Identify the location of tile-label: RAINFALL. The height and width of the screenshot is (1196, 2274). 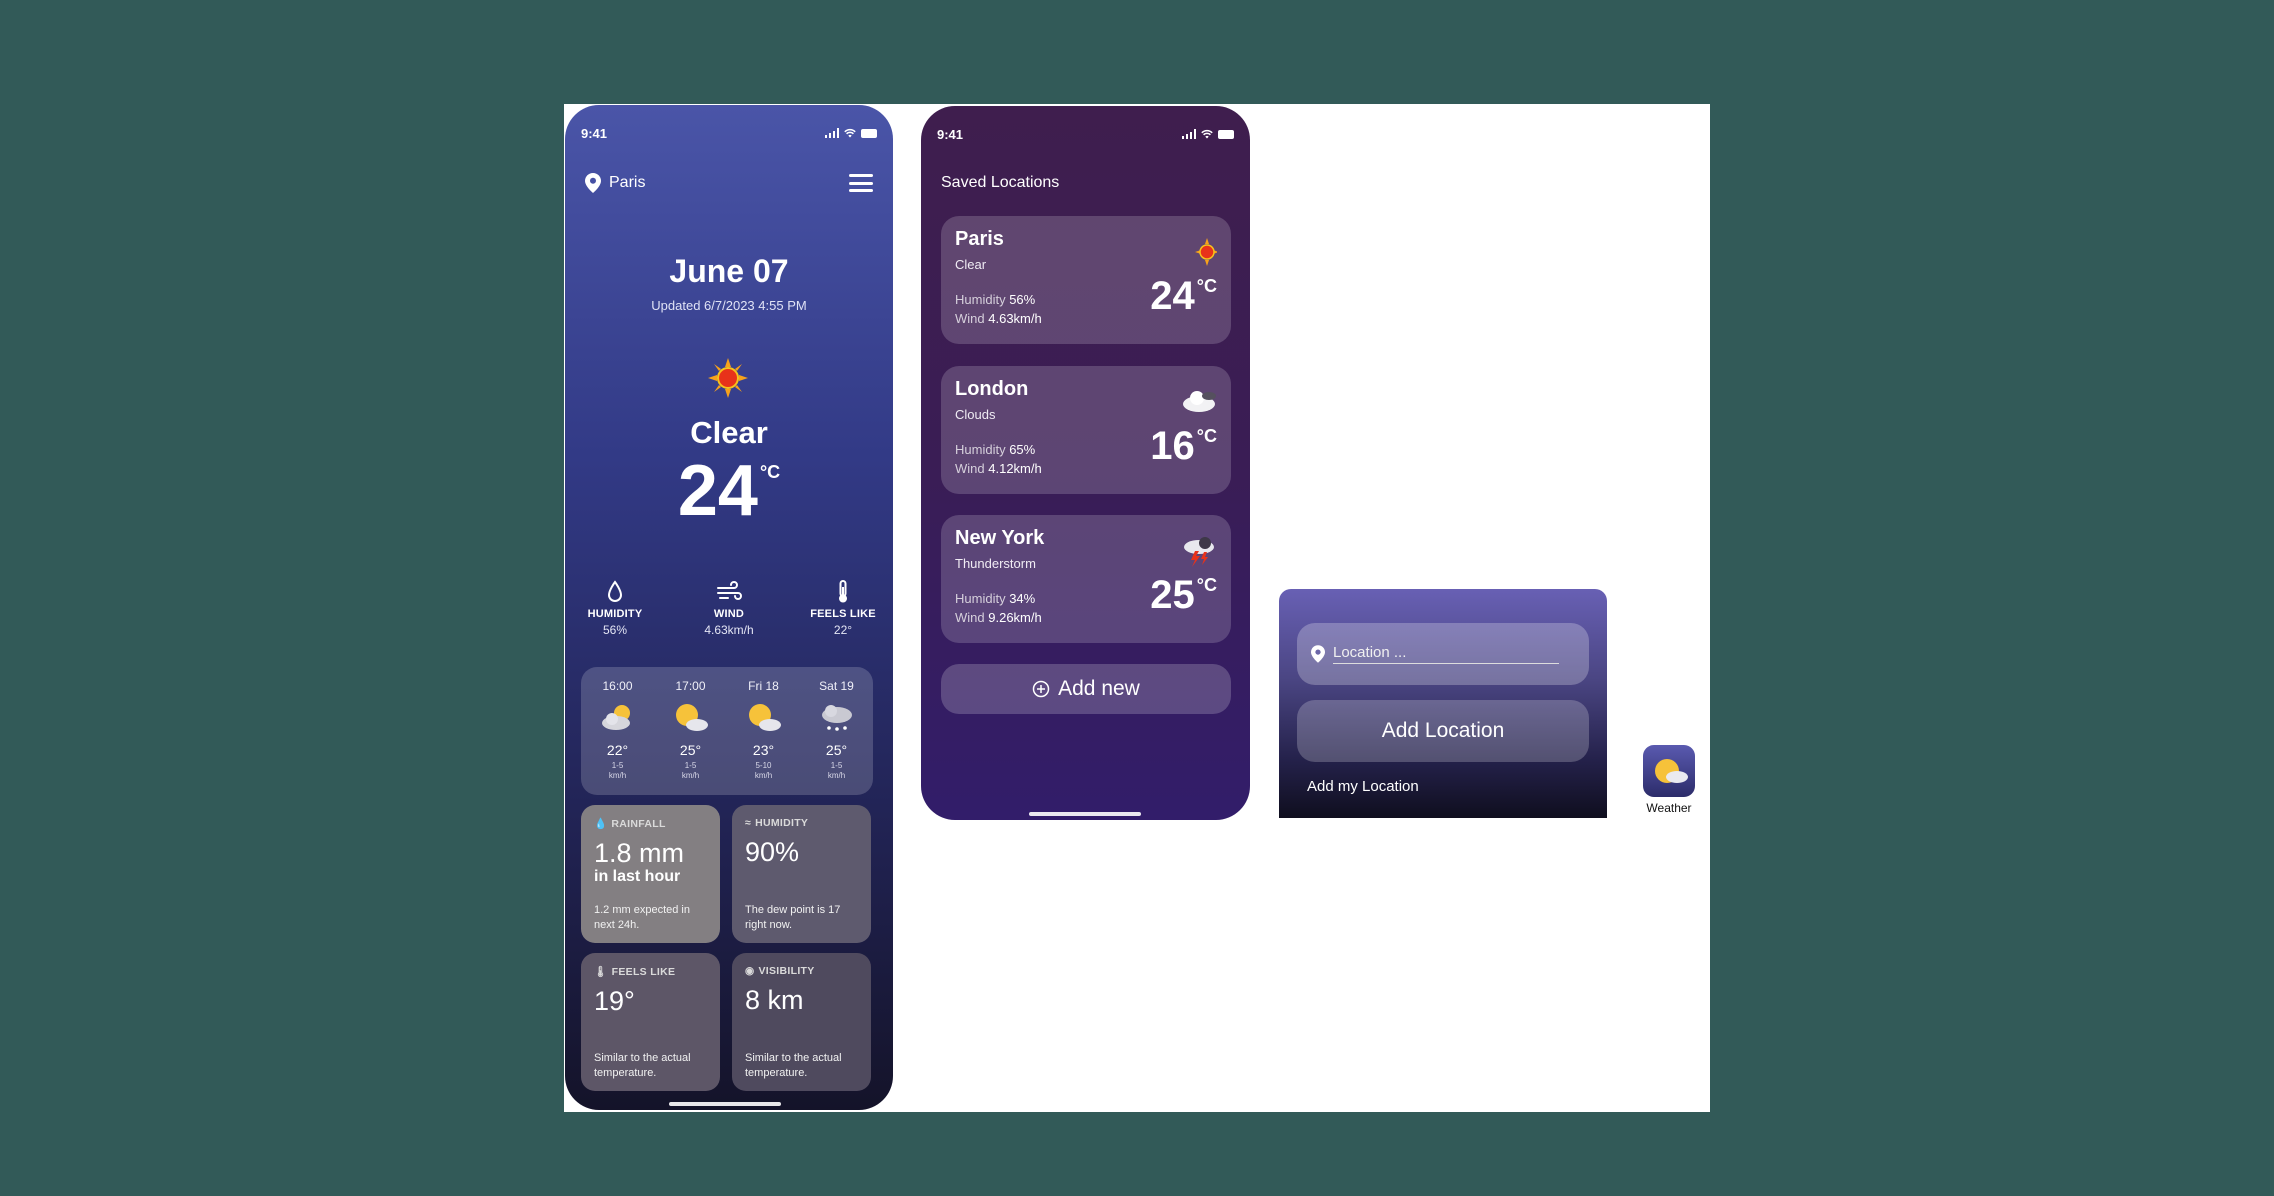
(638, 823).